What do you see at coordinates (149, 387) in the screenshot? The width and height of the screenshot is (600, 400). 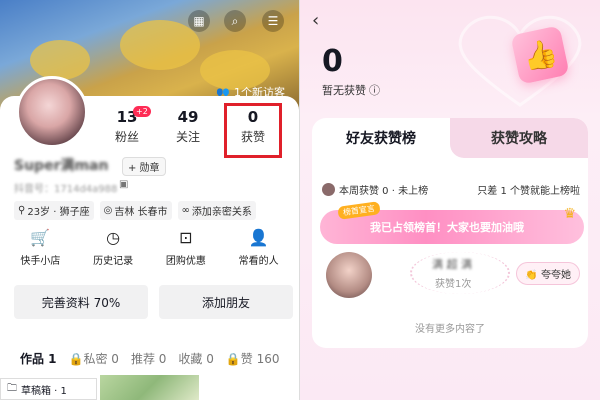 I see `work-thumbnail` at bounding box center [149, 387].